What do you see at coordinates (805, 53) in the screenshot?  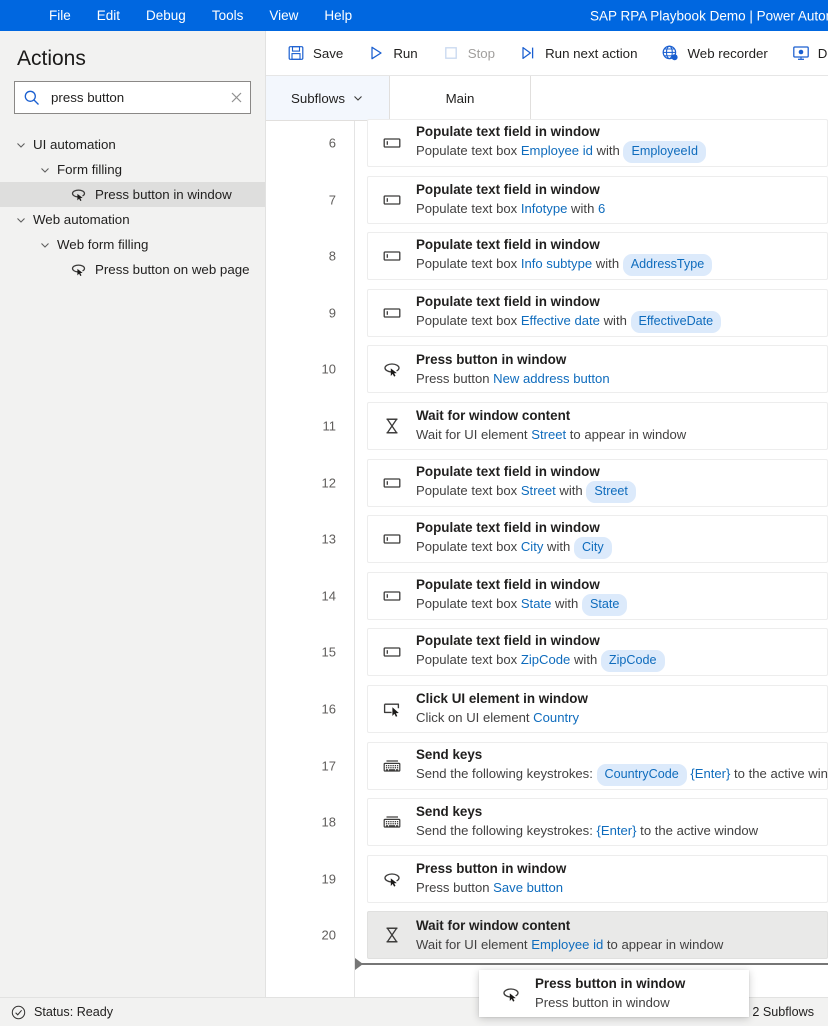 I see `desktop-recorder-button: Desktop recorder` at bounding box center [805, 53].